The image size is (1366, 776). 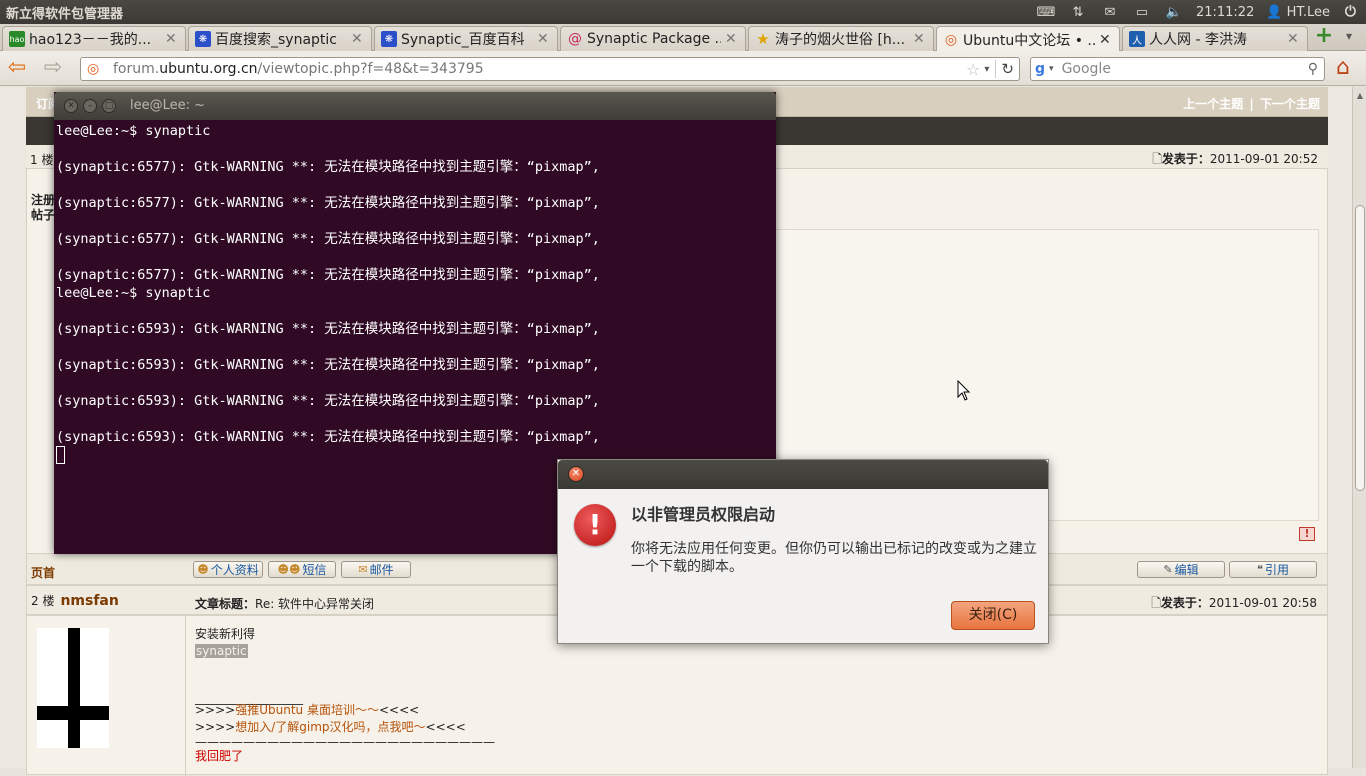 I want to click on topic-nav: 上一个主题 | 下一个主题, so click(x=1251, y=103).